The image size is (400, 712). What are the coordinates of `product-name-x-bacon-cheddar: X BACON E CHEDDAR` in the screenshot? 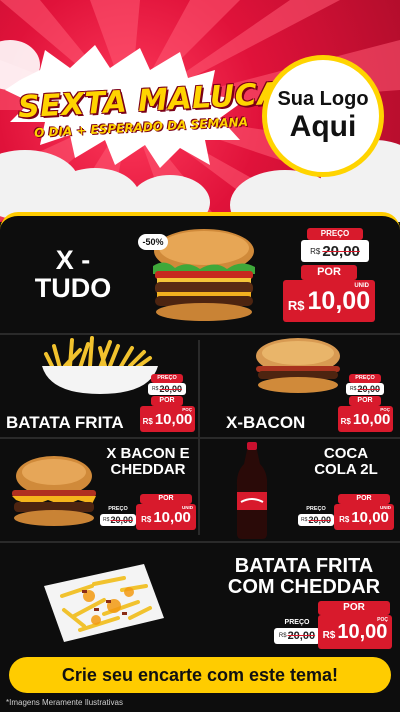 It's located at (148, 462).